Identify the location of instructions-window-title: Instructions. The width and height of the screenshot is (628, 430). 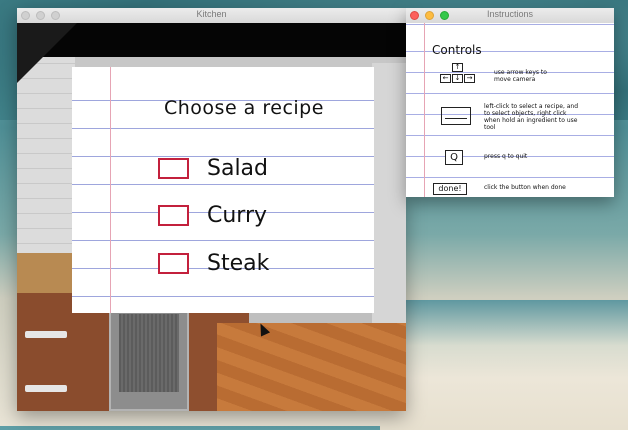
(510, 14).